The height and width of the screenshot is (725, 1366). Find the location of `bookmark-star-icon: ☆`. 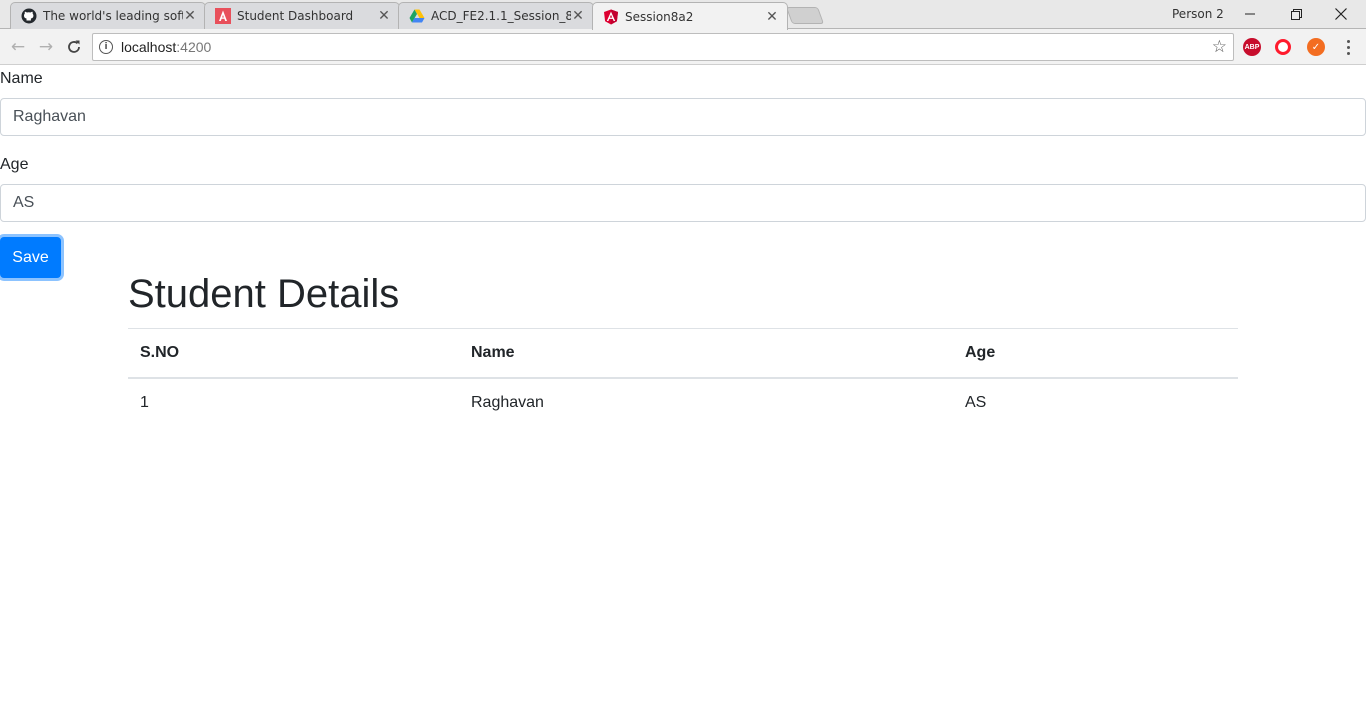

bookmark-star-icon: ☆ is located at coordinates (1219, 47).